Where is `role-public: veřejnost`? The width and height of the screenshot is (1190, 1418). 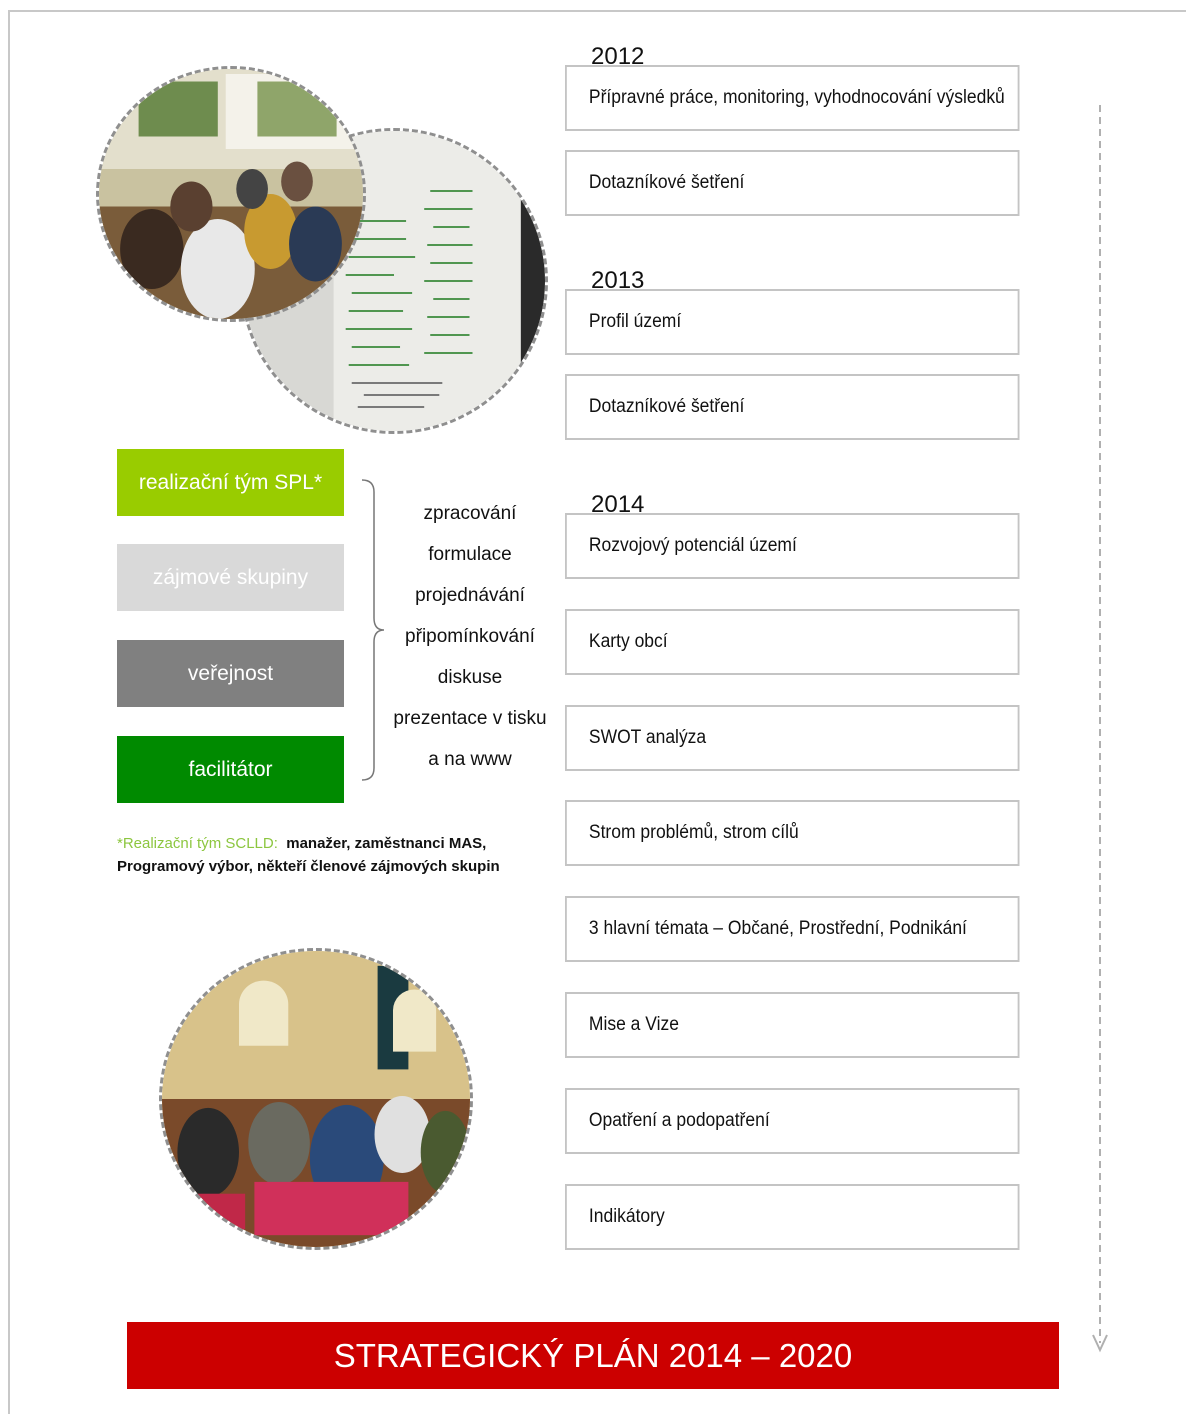 role-public: veřejnost is located at coordinates (230, 673).